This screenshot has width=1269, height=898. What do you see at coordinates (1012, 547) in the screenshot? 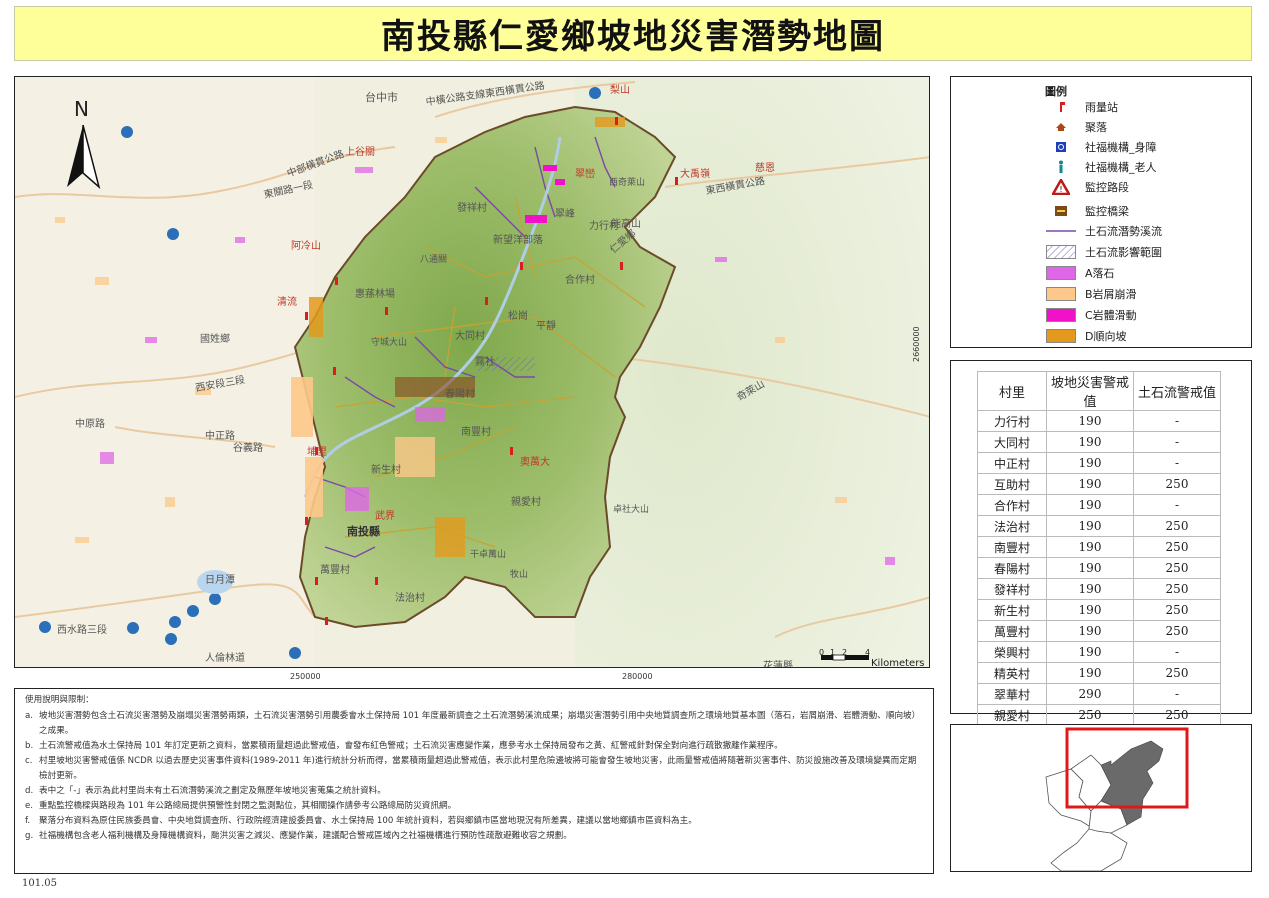
I see `village-name-cell: 南豐村` at bounding box center [1012, 547].